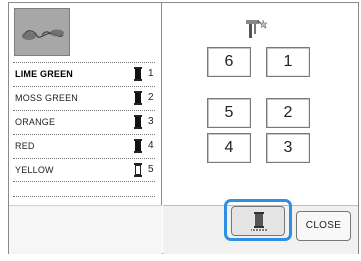 The height and width of the screenshot is (261, 361). I want to click on thread-number: 2, so click(151, 97).